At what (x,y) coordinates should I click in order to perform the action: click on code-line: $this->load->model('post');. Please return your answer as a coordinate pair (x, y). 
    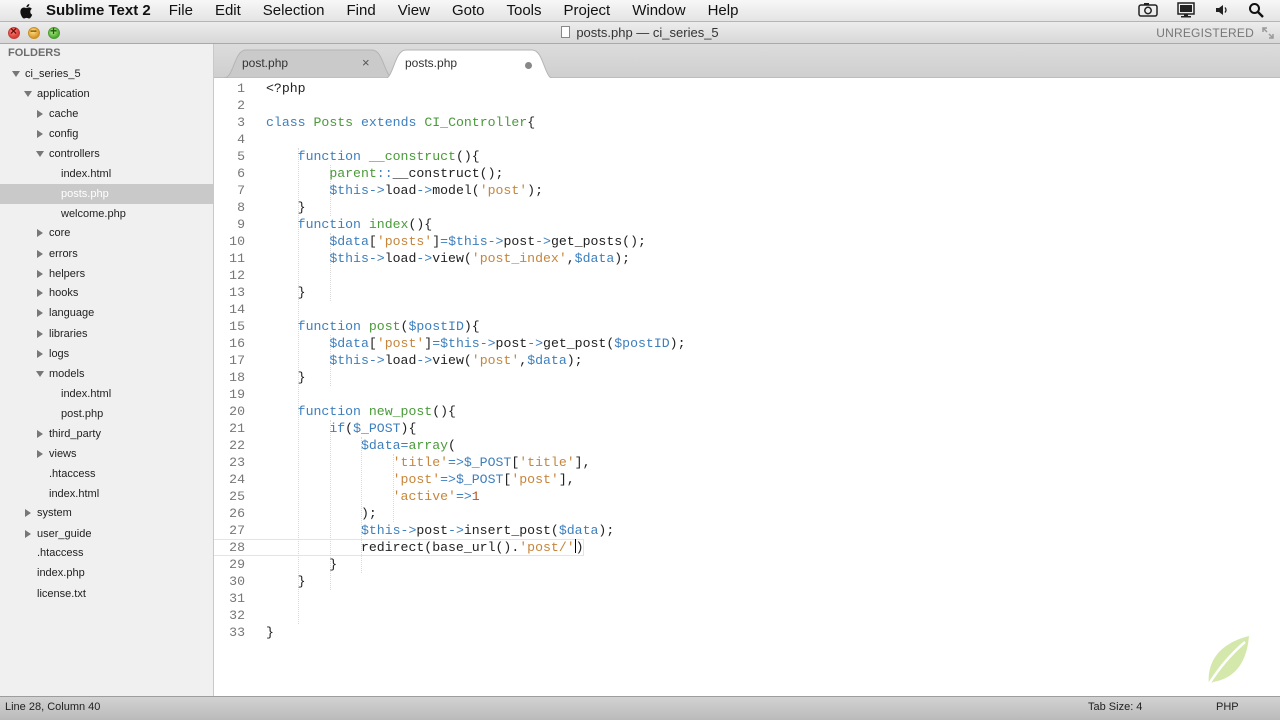
    Looking at the image, I should click on (404, 190).